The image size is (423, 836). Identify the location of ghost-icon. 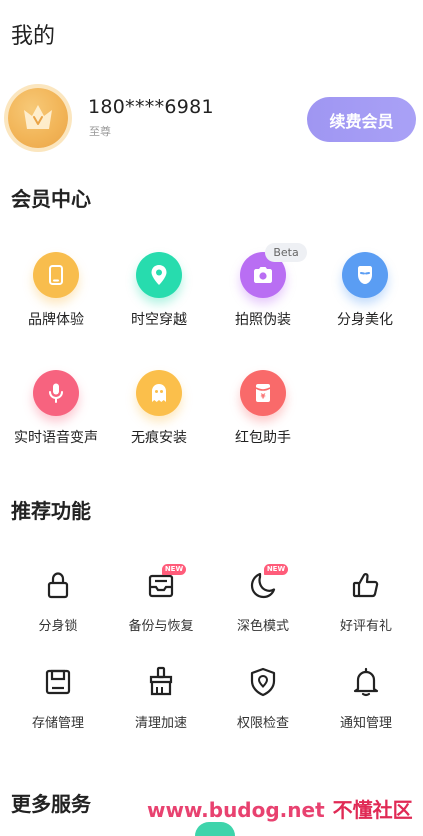
(159, 393).